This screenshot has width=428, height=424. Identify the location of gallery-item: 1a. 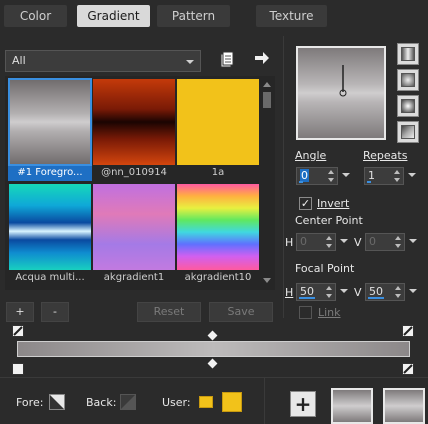
(218, 130).